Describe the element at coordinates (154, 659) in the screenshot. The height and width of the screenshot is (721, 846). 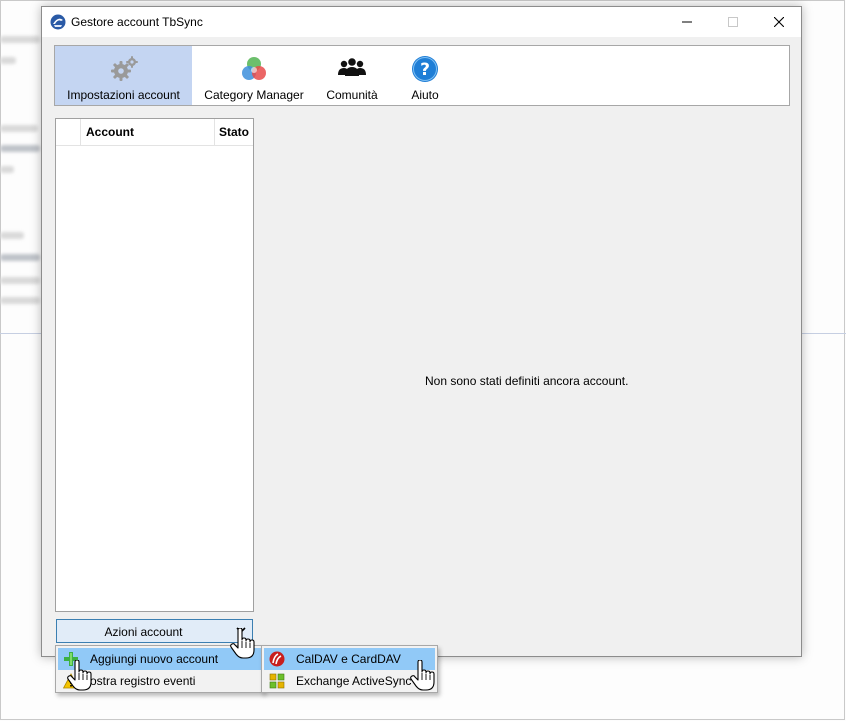
I see `menu-item-label: Aggiungi nuovo account` at that location.